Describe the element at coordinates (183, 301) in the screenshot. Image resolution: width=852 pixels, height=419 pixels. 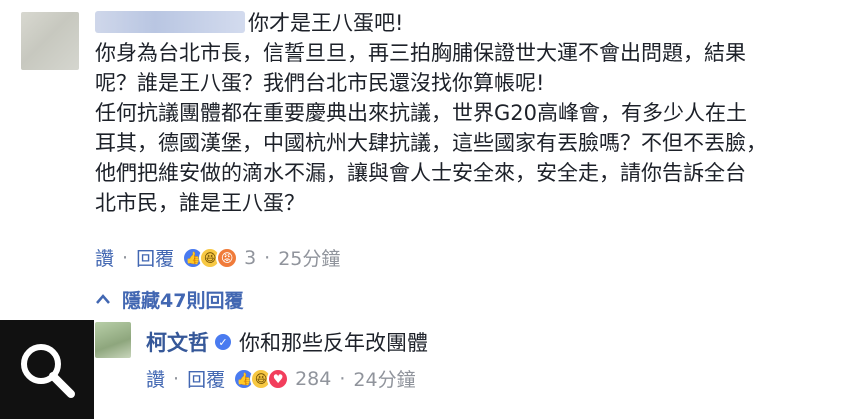
I see `hide-replies-label: 隱藏47則回覆` at that location.